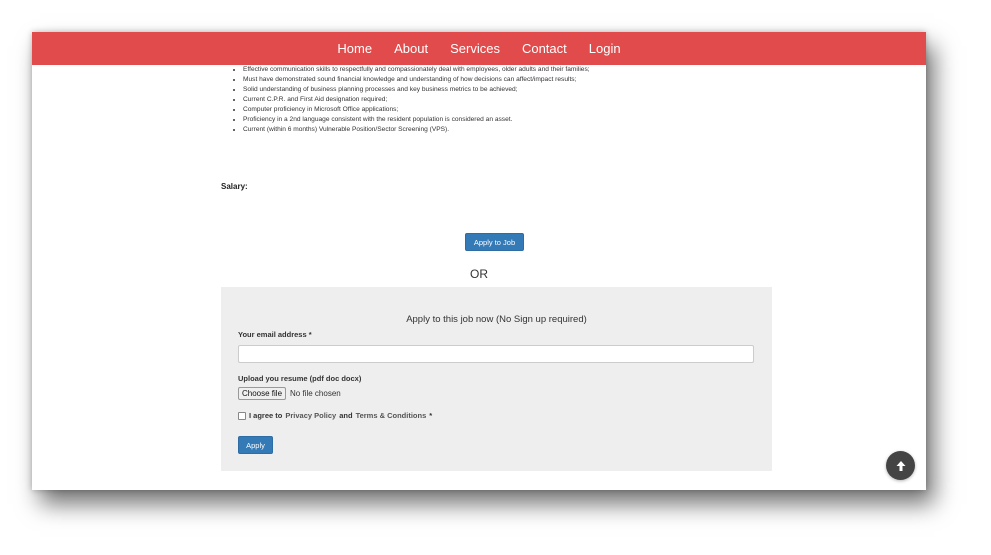 Image resolution: width=991 pixels, height=555 pixels. What do you see at coordinates (255, 445) in the screenshot?
I see `apply-button: Apply` at bounding box center [255, 445].